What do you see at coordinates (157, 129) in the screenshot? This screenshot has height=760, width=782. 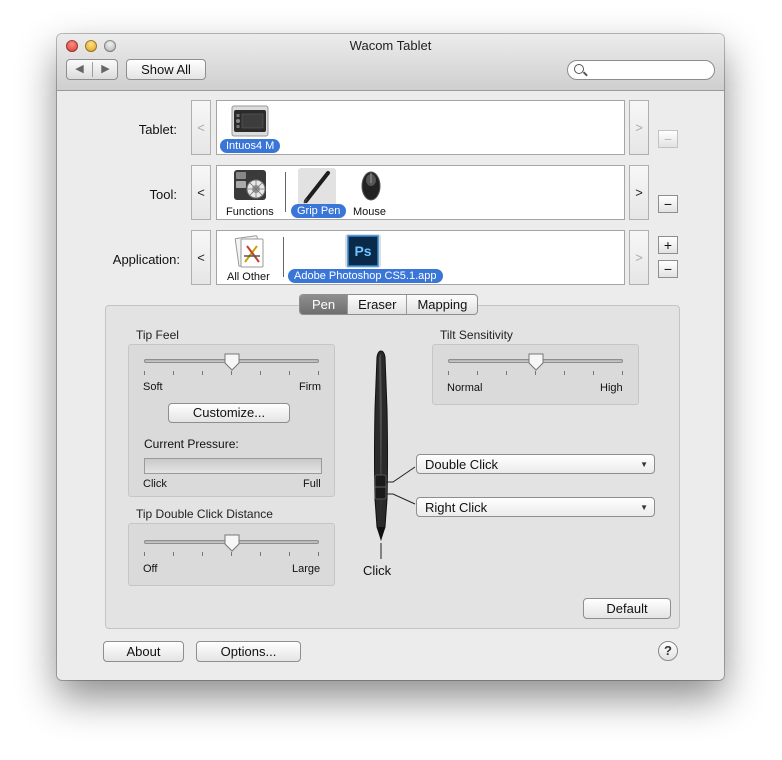 I see `tablet-label: Tablet:` at bounding box center [157, 129].